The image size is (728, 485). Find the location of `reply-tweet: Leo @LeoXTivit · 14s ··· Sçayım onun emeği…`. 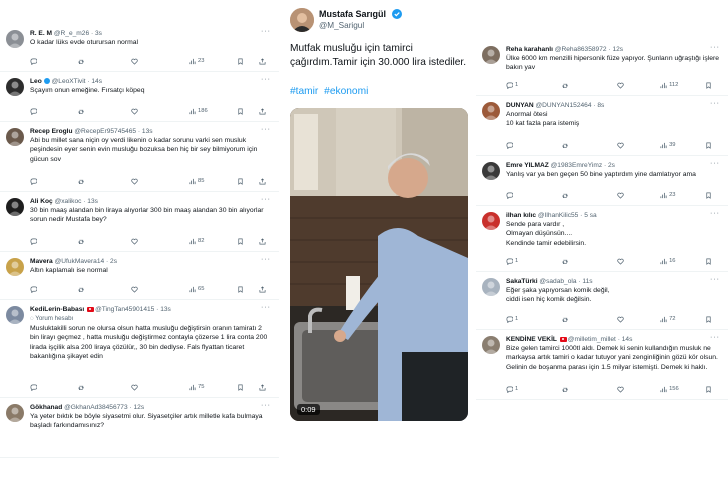

reply-tweet: Leo @LeoXTivit · 14s ··· Sçayım onun emeği… is located at coordinates (139, 97).